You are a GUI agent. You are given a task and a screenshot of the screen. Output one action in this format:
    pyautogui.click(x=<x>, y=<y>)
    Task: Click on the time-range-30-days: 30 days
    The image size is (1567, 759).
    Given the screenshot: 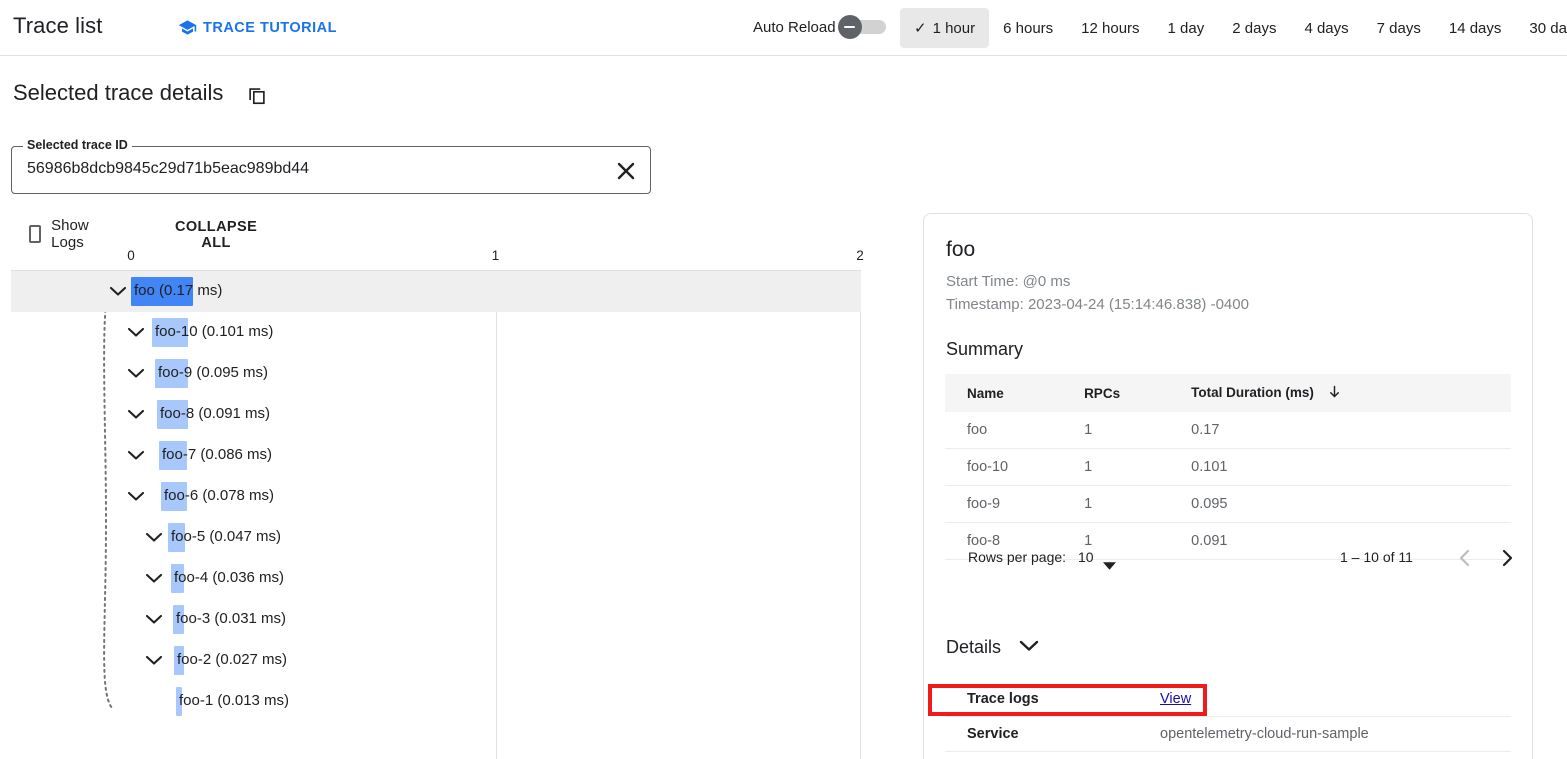 What is the action you would take?
    pyautogui.click(x=1541, y=28)
    